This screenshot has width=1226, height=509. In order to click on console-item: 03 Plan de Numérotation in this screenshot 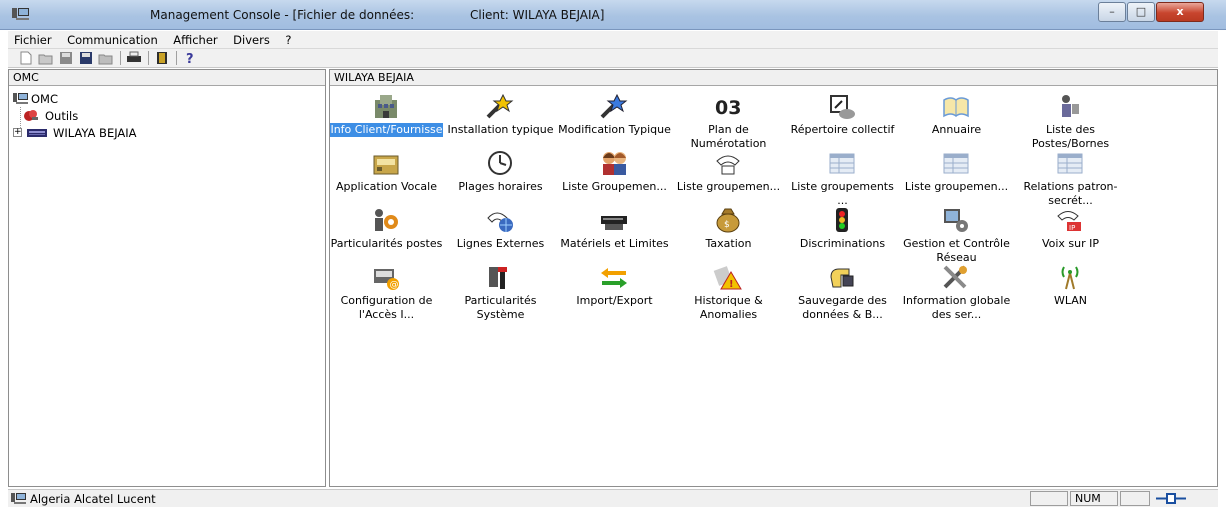, I will do `click(728, 122)`.